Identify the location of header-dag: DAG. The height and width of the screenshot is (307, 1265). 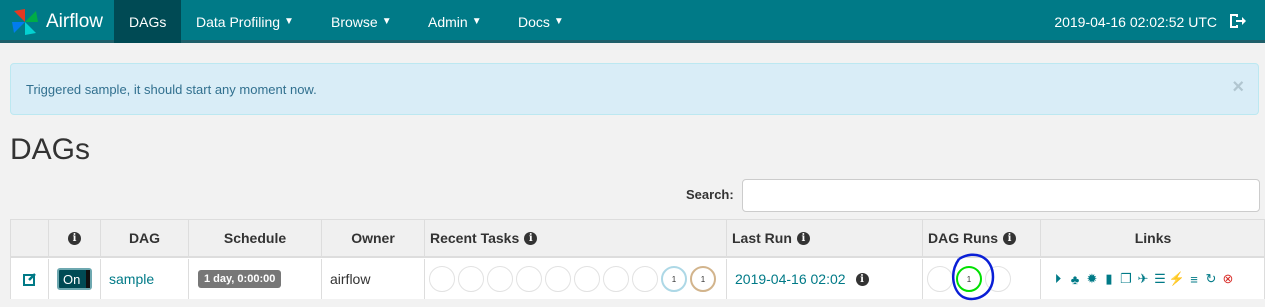
(145, 238).